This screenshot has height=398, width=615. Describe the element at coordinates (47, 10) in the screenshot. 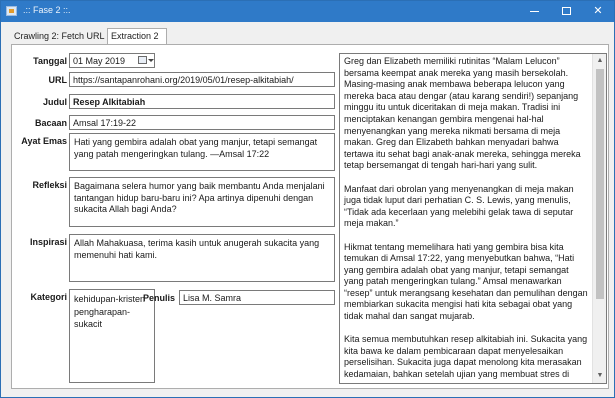

I see `window-title: .:: Fase 2 ::.` at that location.